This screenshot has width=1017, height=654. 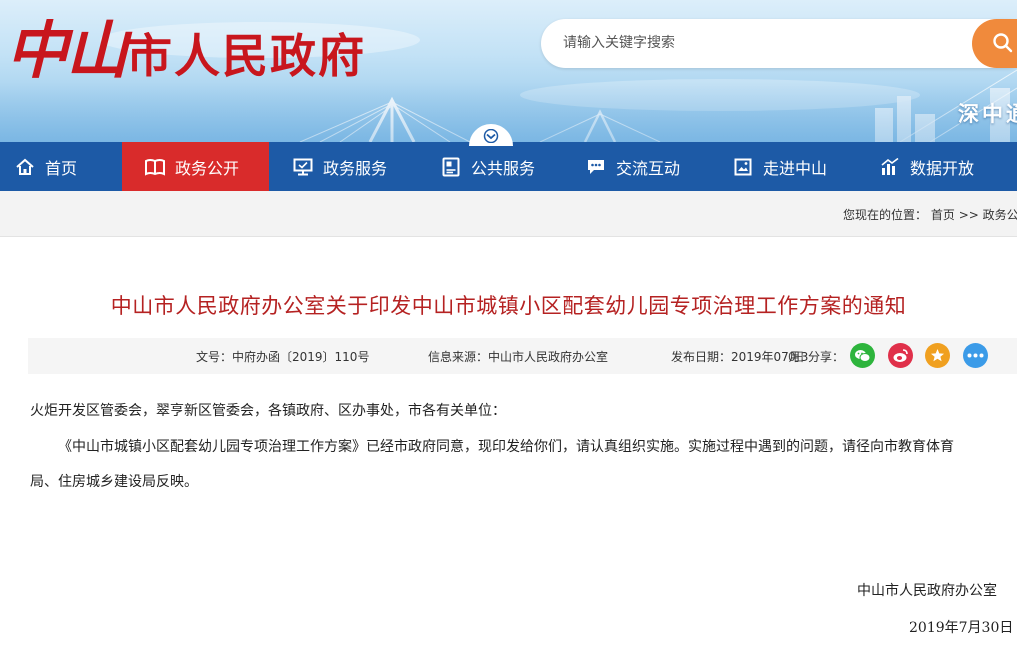 What do you see at coordinates (246, 56) in the screenshot?
I see `site-title-rest: 市人民政府` at bounding box center [246, 56].